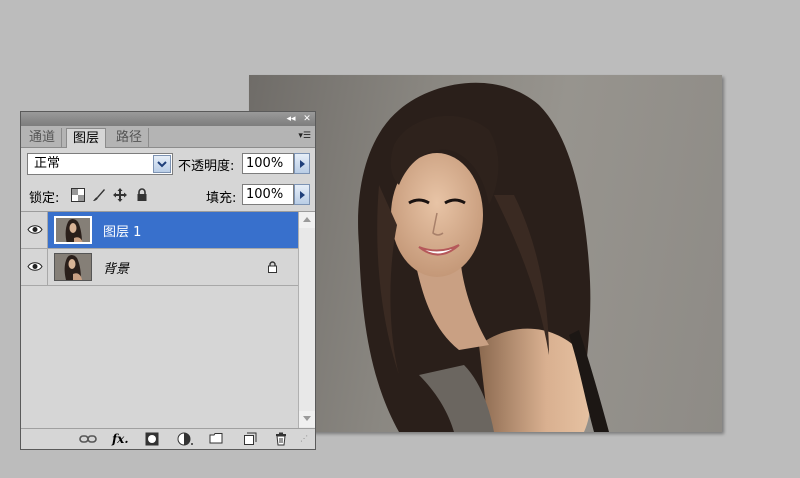 The width and height of the screenshot is (800, 478). I want to click on fill-input: 100%, so click(268, 194).